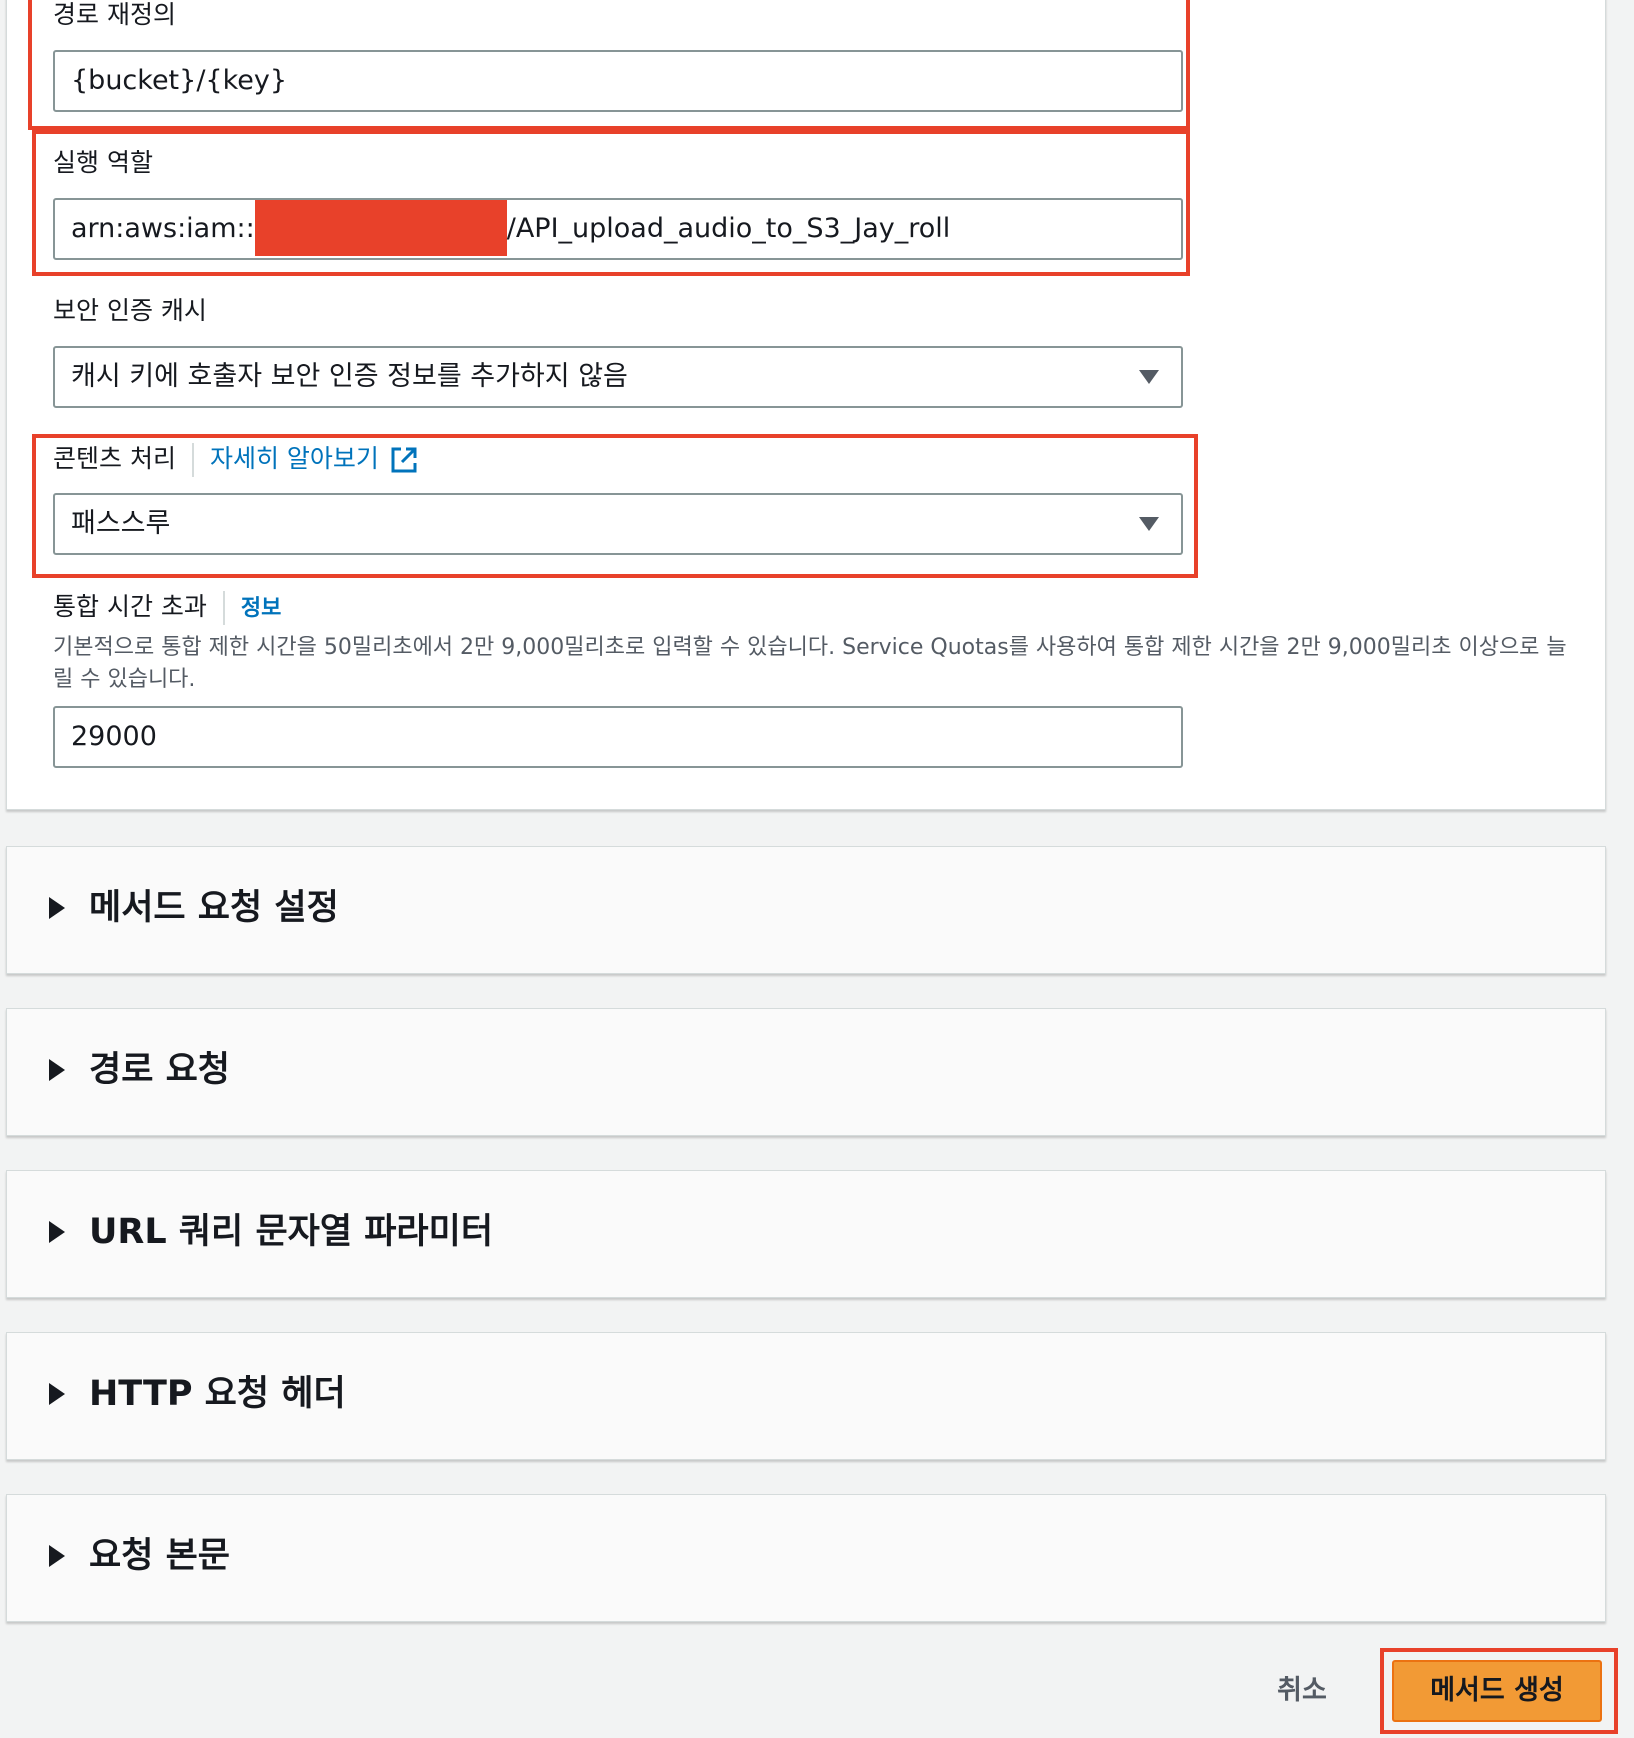 The height and width of the screenshot is (1738, 1634). I want to click on section-path-request: 경로 요청, so click(806, 1072).